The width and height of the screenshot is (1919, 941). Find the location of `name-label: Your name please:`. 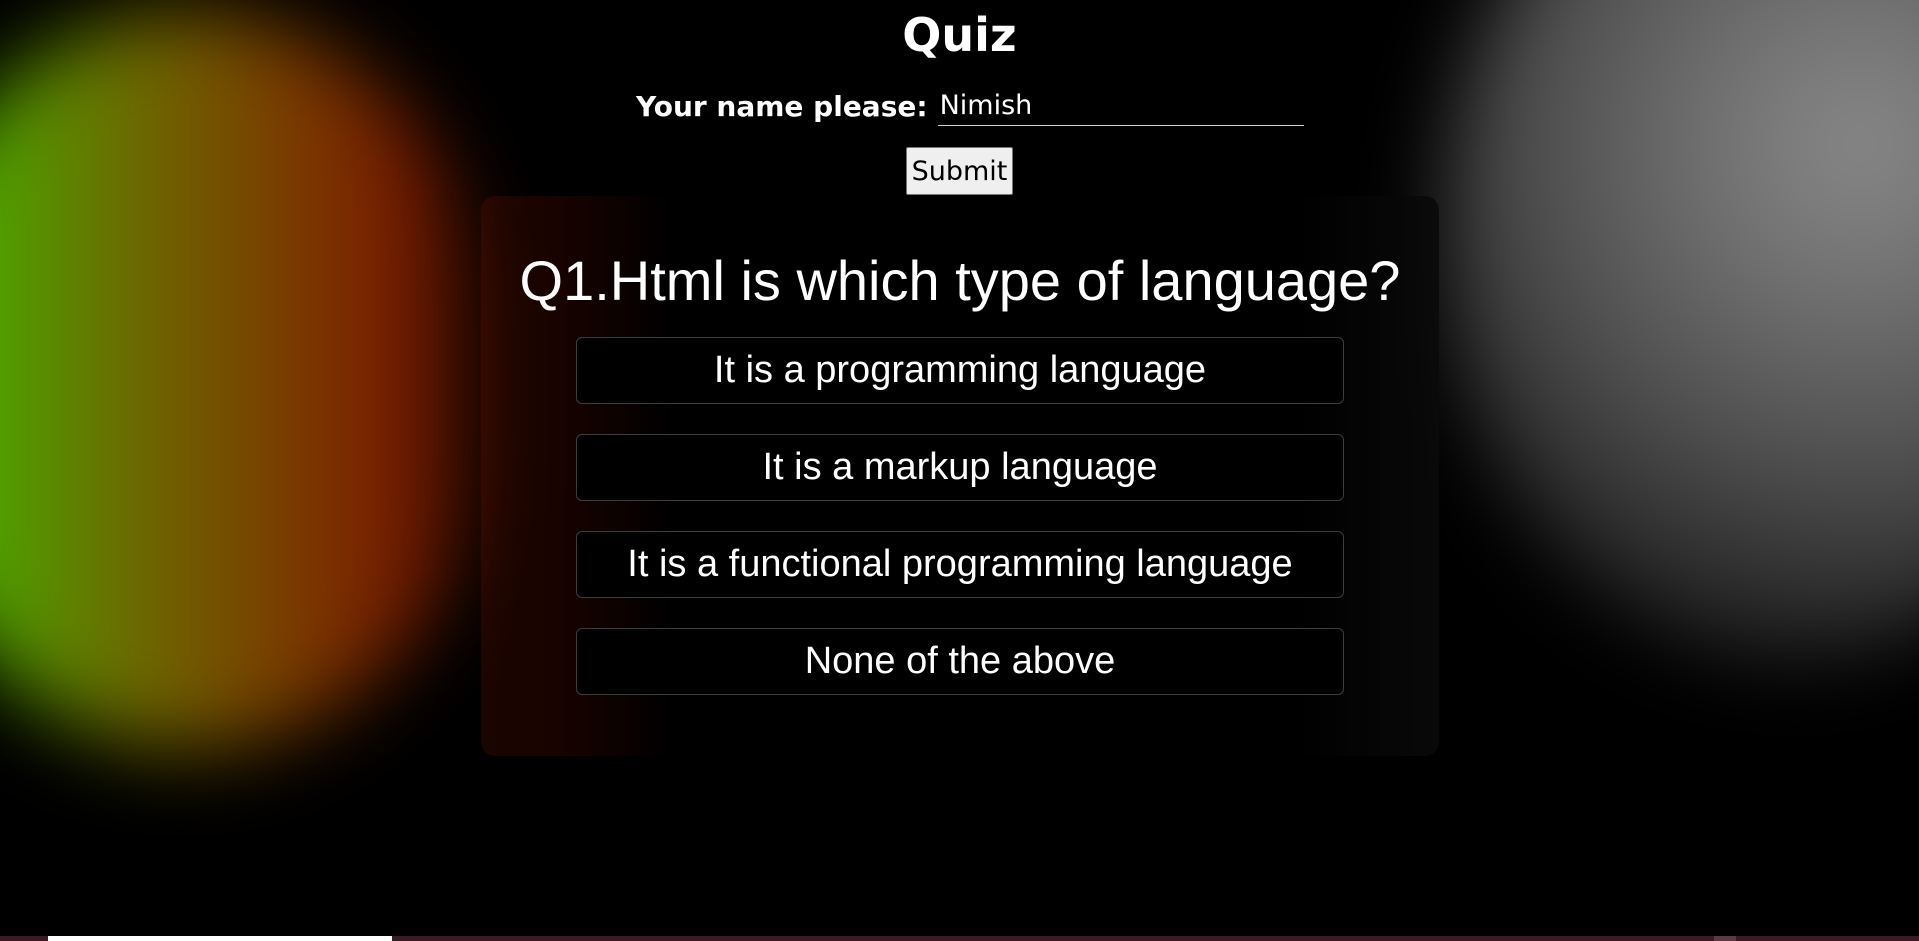

name-label: Your name please: is located at coordinates (782, 106).